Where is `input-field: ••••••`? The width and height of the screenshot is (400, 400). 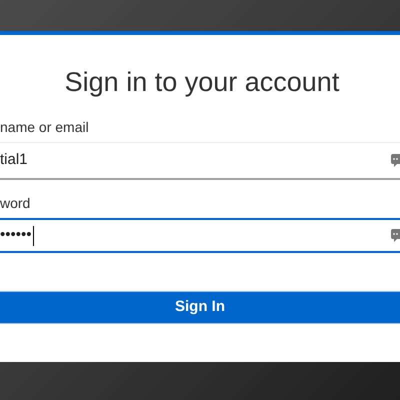 input-field: •••••• is located at coordinates (200, 235).